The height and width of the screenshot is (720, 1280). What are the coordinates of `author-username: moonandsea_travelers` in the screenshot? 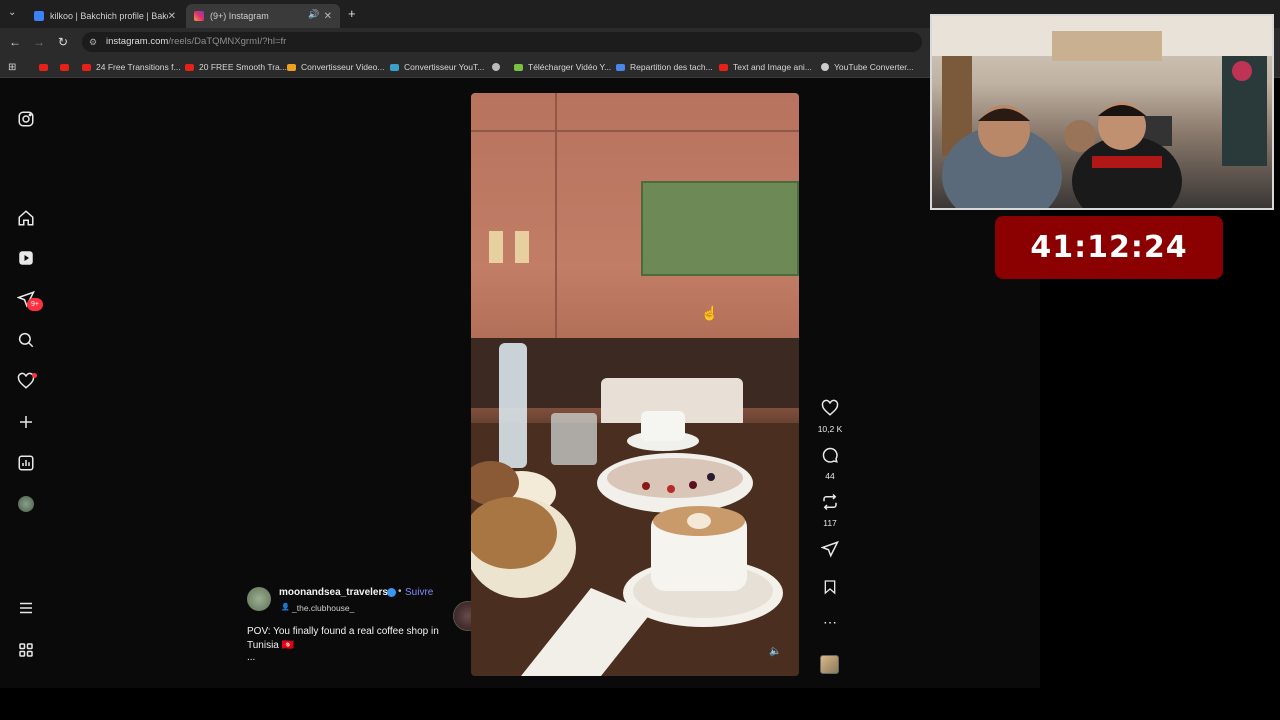 It's located at (333, 592).